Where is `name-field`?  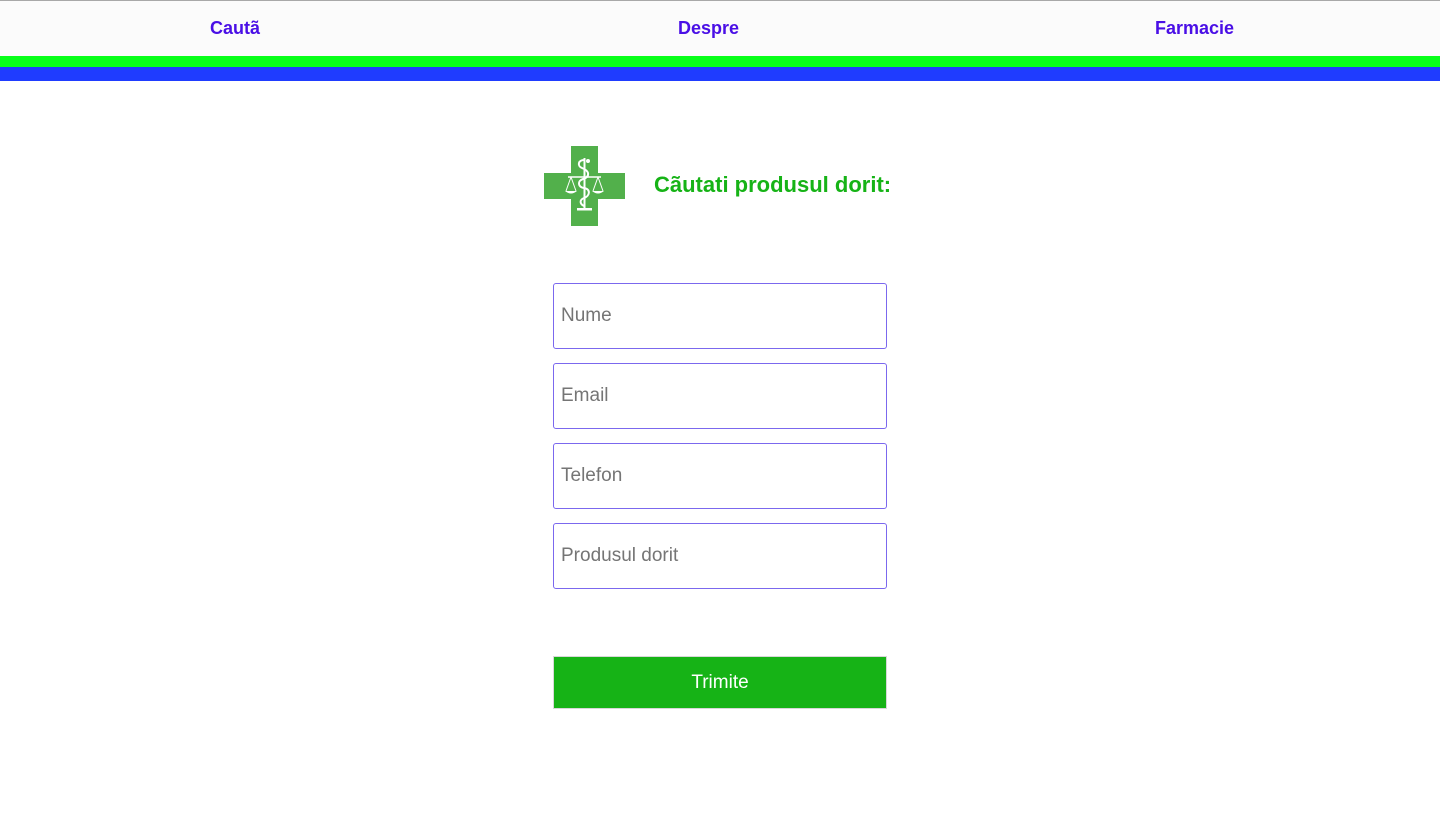 name-field is located at coordinates (720, 316).